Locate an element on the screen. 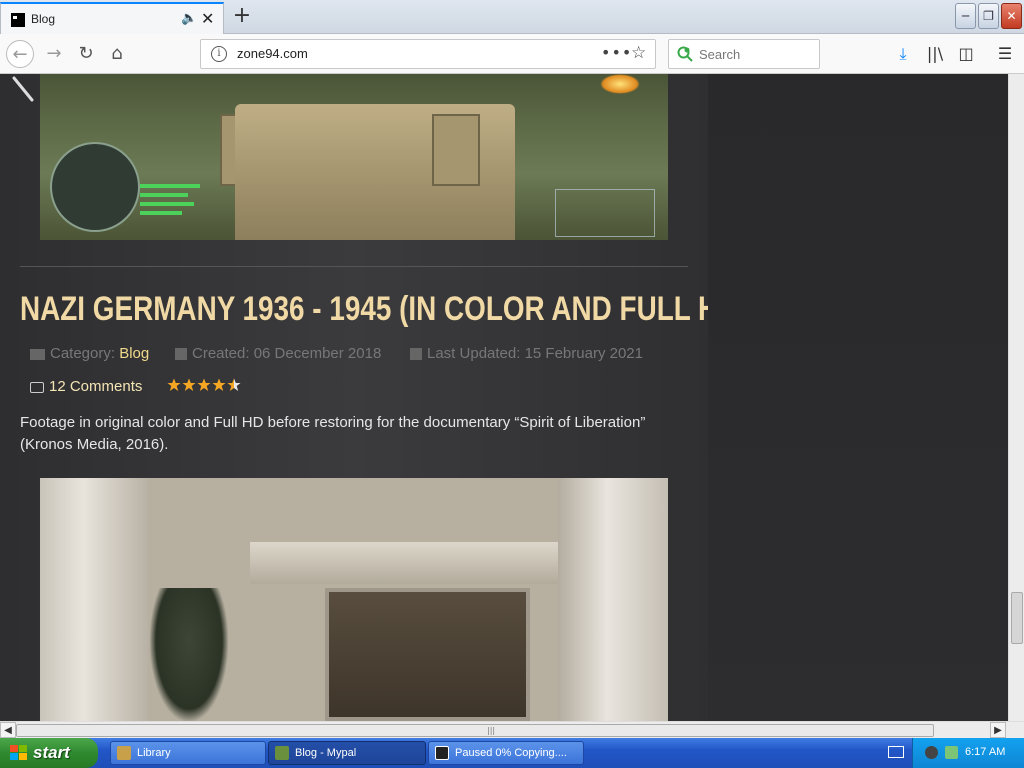 The width and height of the screenshot is (1024, 768). search-icon is located at coordinates (685, 54).